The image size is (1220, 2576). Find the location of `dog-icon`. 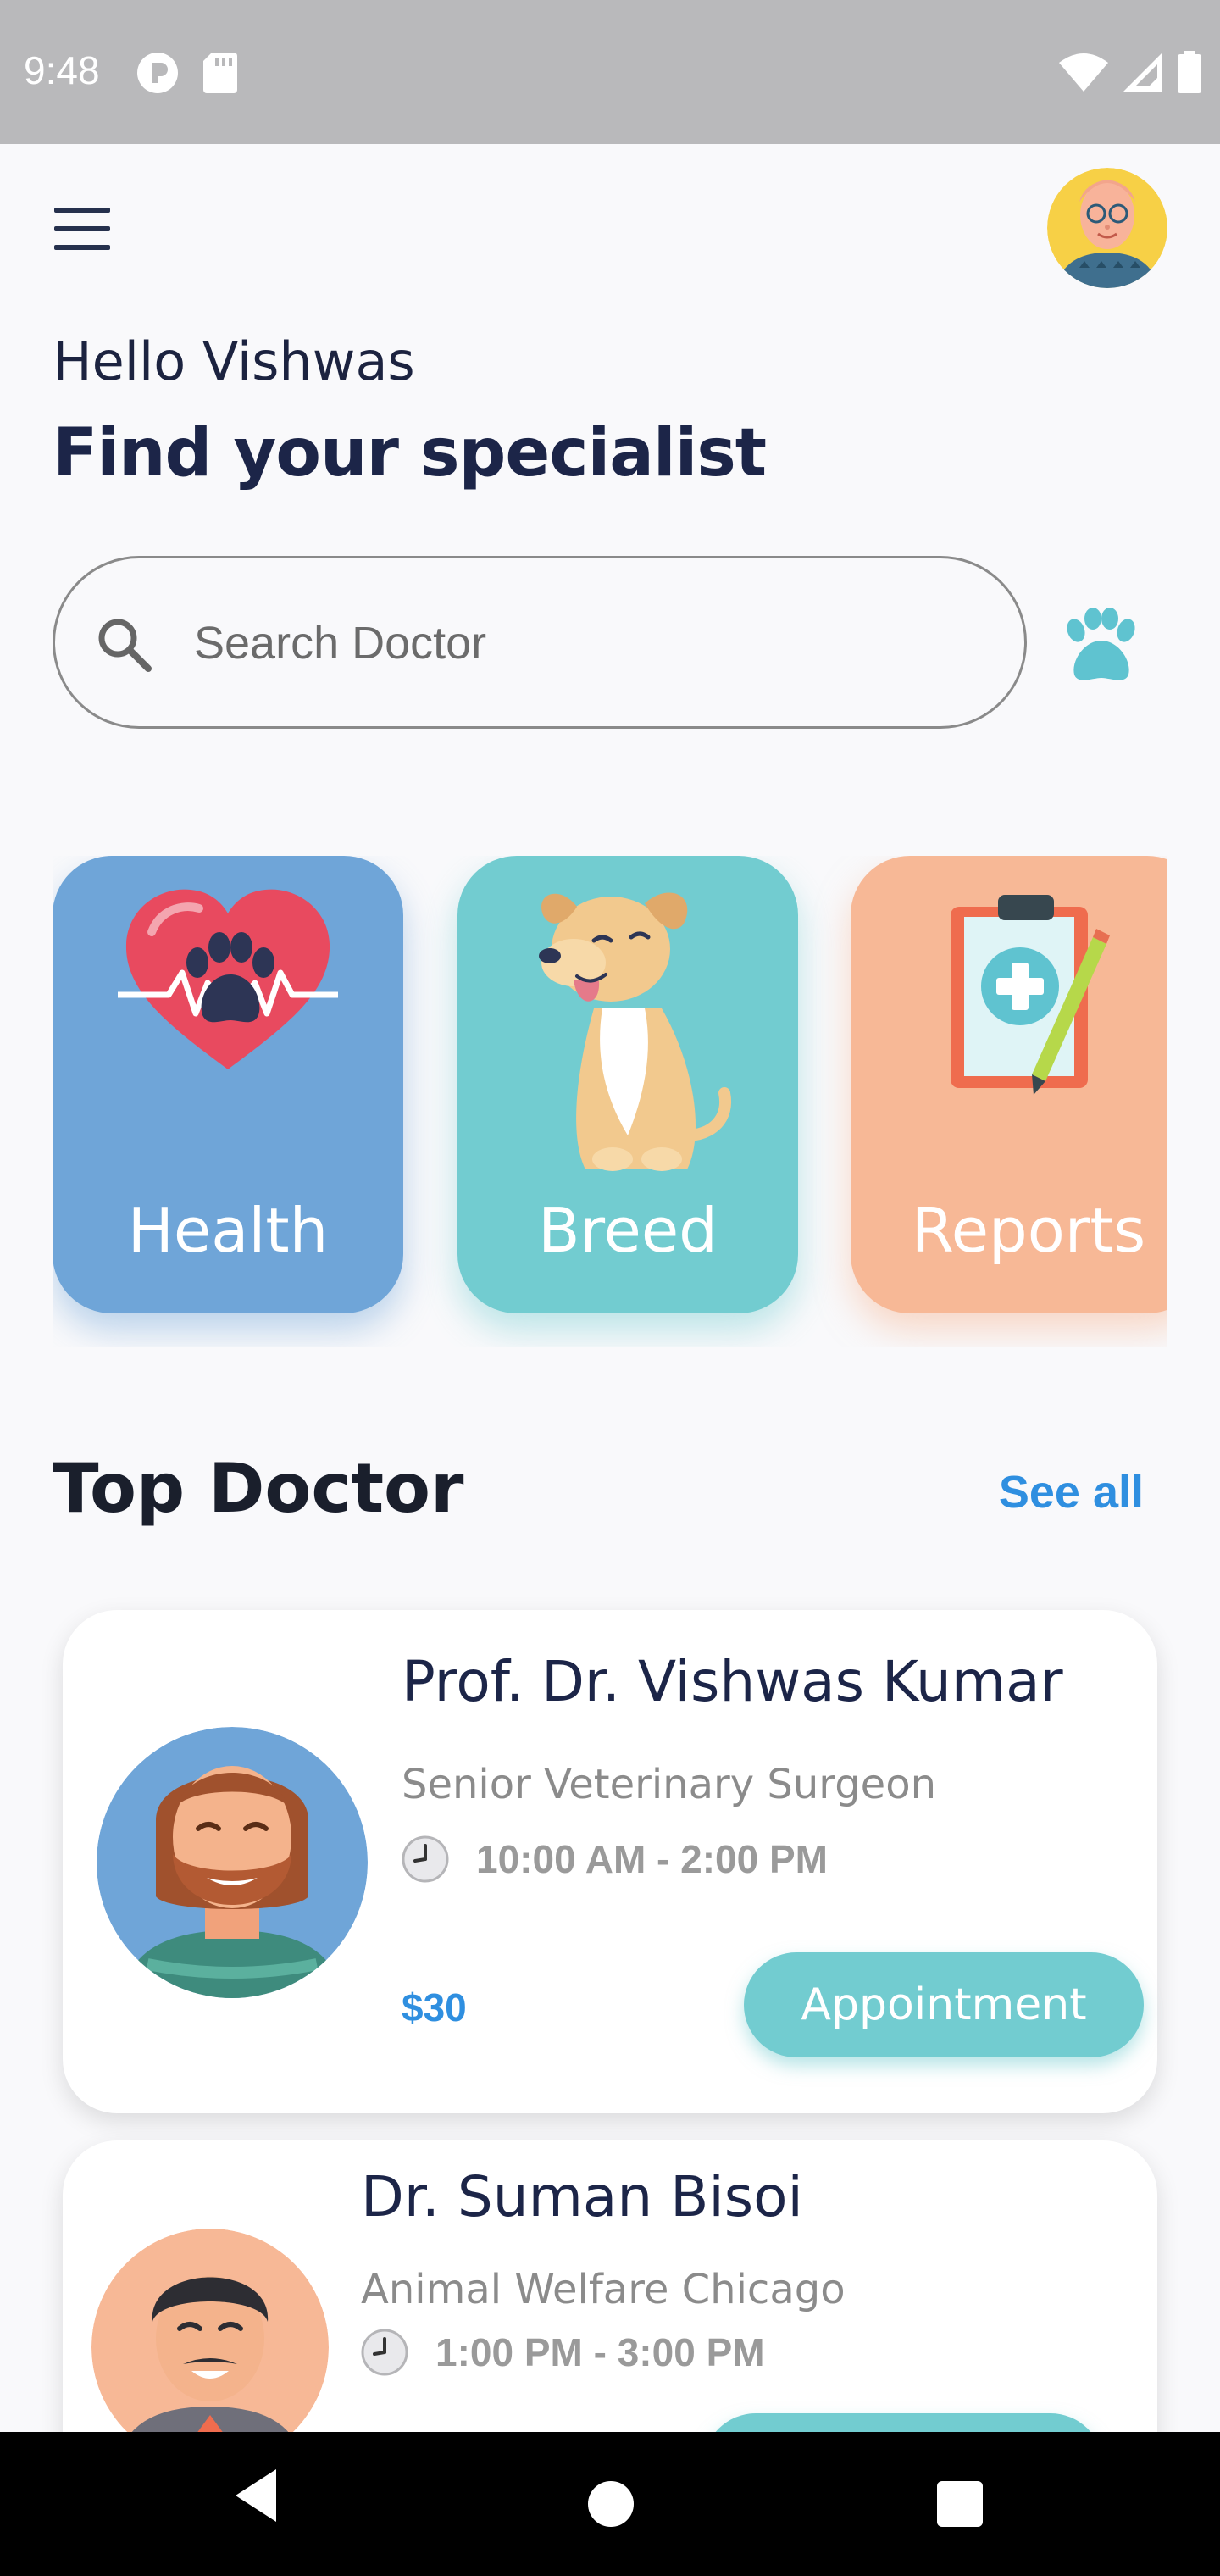

dog-icon is located at coordinates (635, 1031).